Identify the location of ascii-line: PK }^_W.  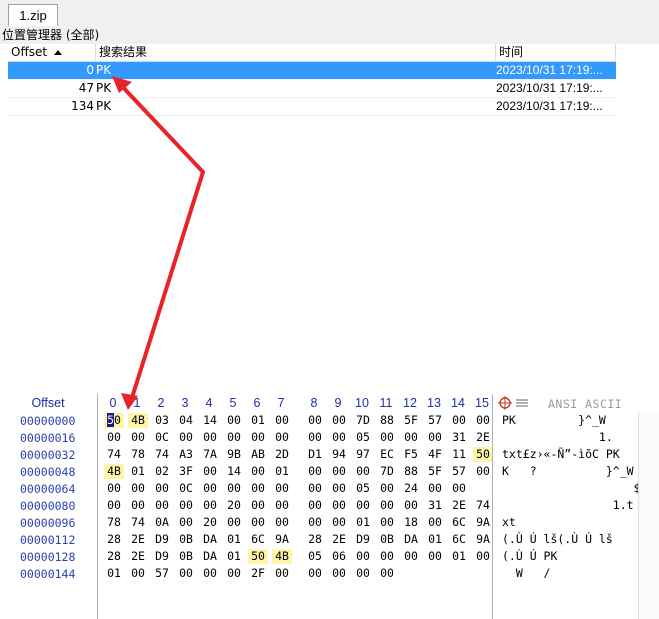
(554, 420).